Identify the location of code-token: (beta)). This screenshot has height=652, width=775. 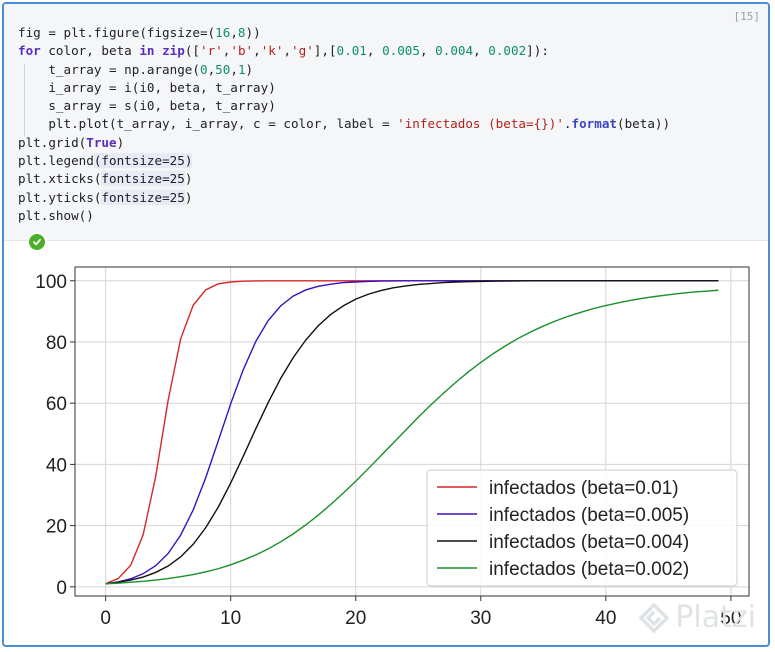
(644, 124).